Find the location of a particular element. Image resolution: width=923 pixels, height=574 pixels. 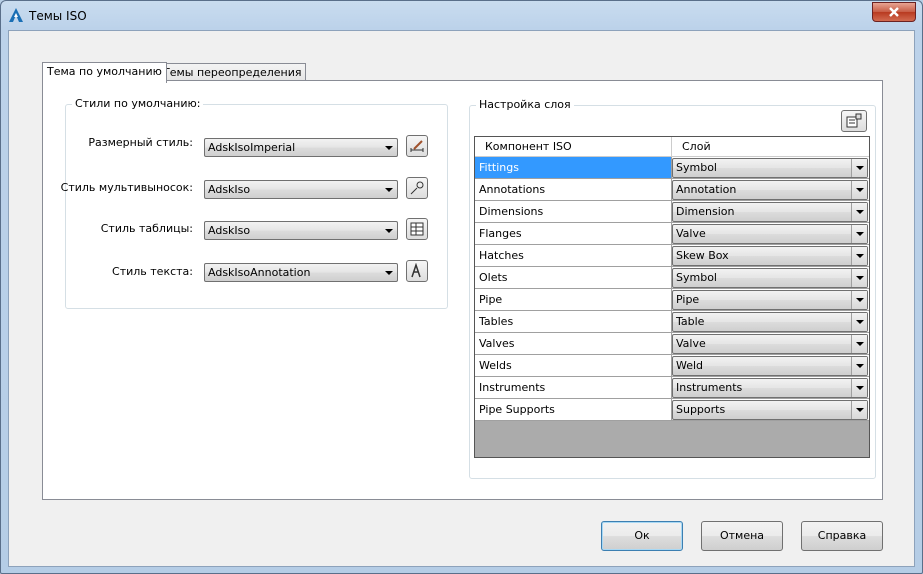

table-row: Annotations Annotation is located at coordinates (672, 190).